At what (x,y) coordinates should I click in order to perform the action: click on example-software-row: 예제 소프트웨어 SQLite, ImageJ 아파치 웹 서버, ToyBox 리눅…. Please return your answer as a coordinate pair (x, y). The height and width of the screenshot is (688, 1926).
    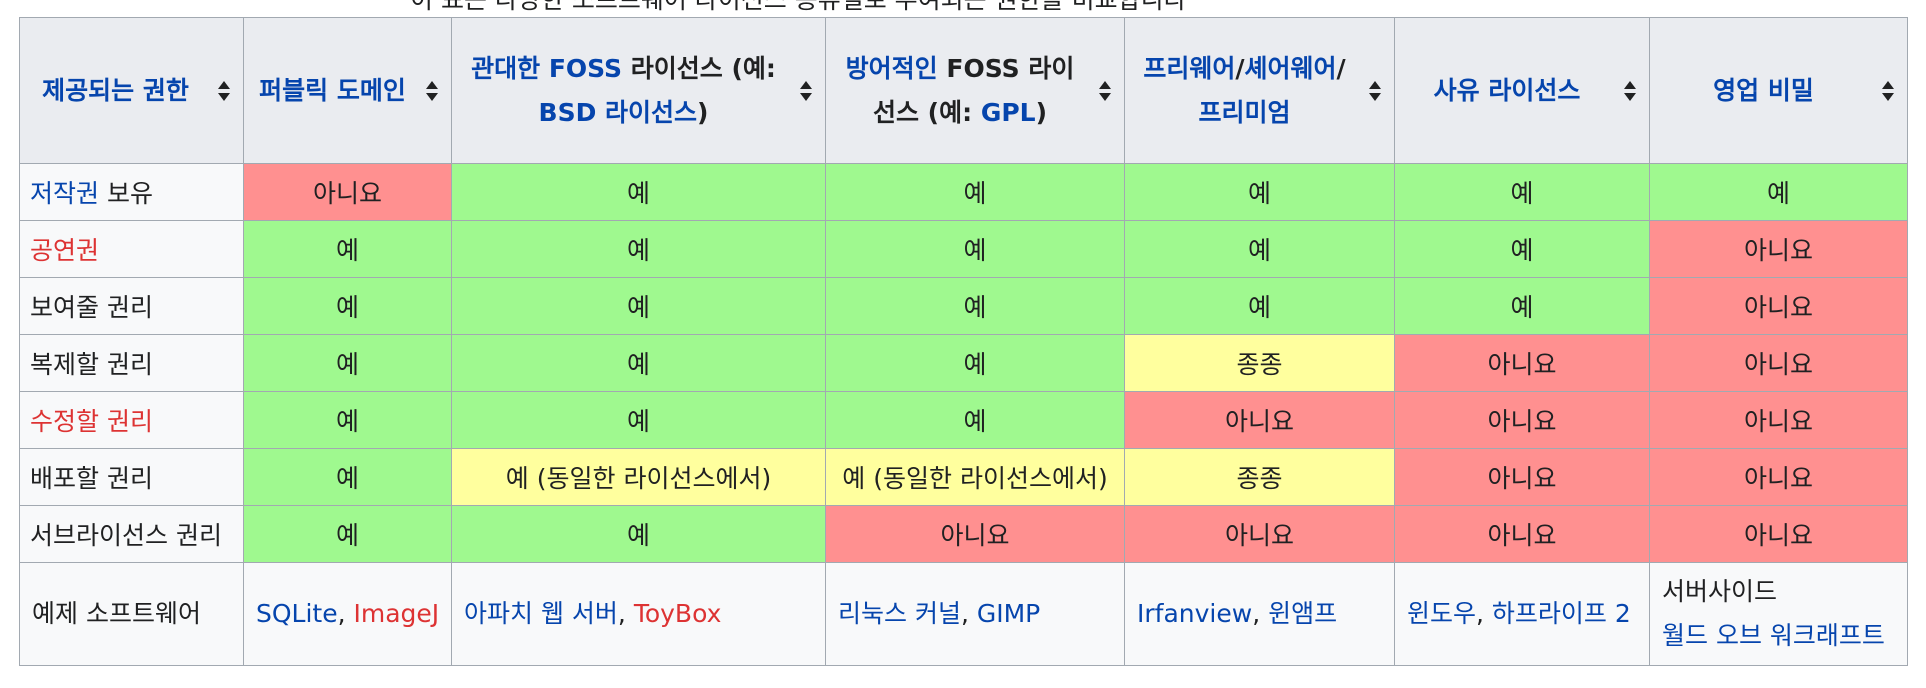
    Looking at the image, I should click on (963, 614).